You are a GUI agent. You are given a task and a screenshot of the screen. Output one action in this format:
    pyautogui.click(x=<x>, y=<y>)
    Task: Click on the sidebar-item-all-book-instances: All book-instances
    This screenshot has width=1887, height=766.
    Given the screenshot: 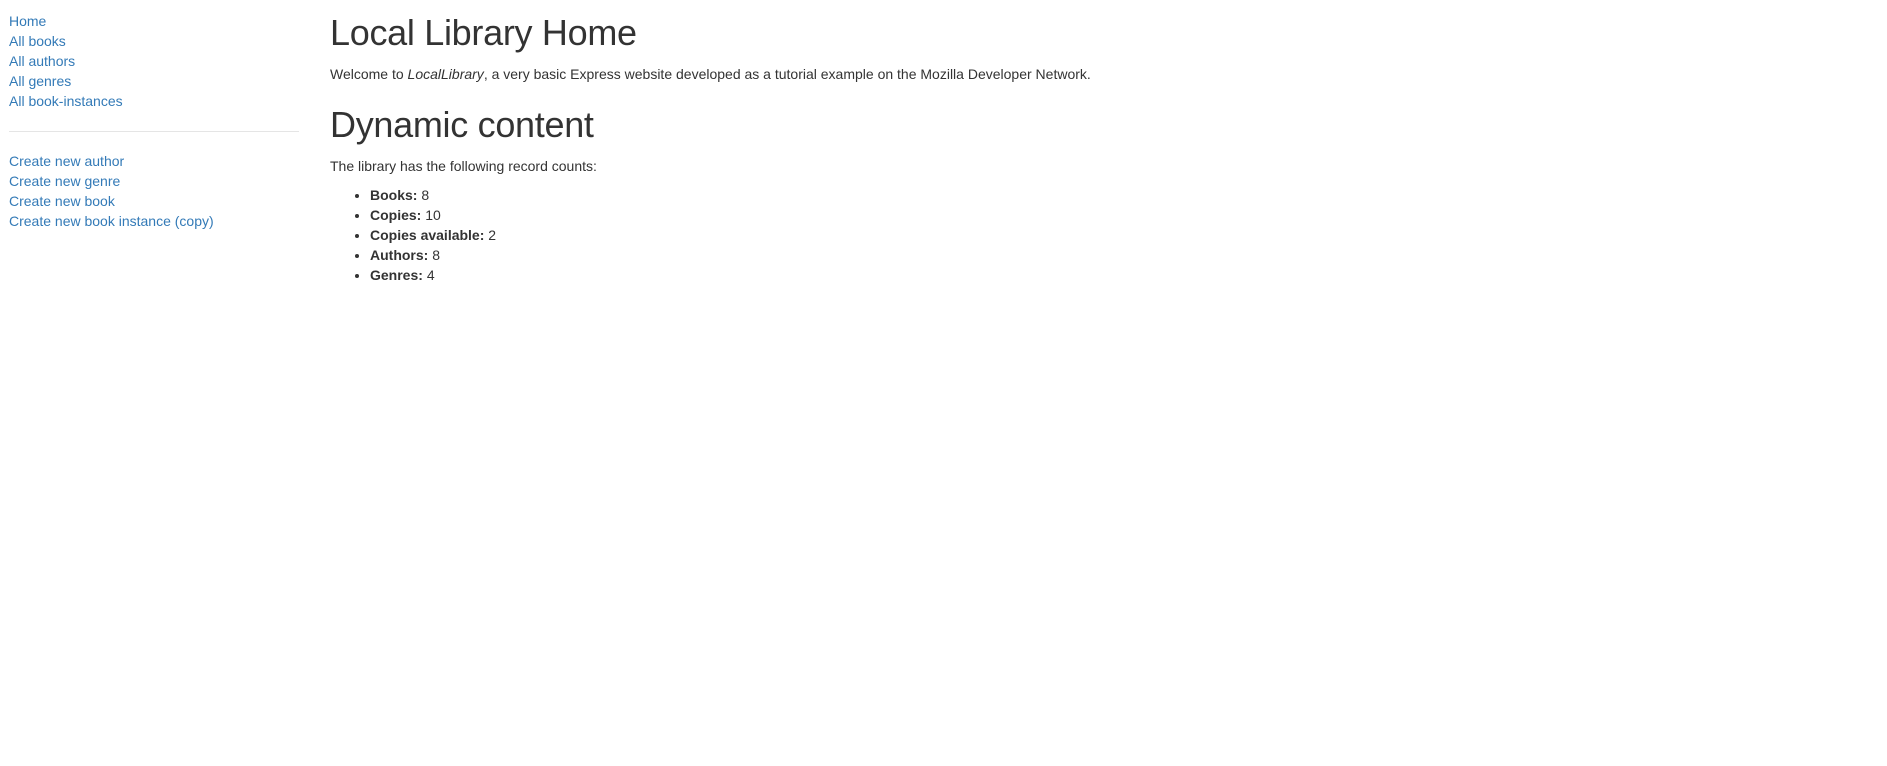 What is the action you would take?
    pyautogui.click(x=154, y=101)
    